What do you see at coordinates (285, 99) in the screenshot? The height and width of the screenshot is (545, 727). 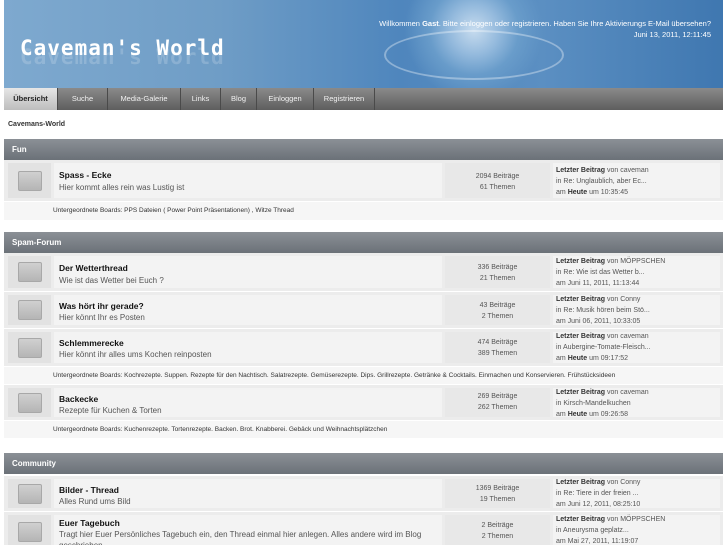 I see `tab-login: Einloggen` at bounding box center [285, 99].